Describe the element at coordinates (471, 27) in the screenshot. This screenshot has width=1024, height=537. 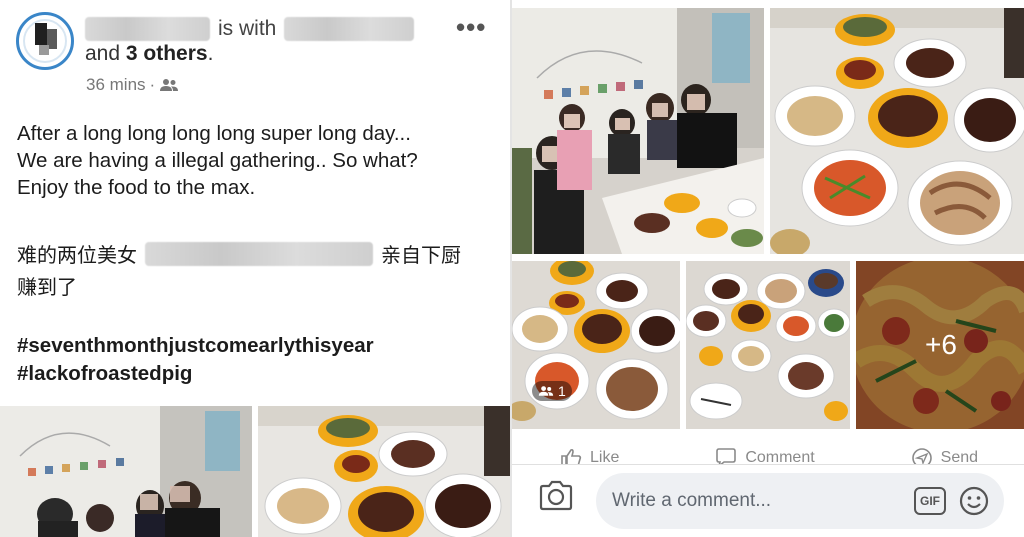
I see `more-dots-icon: •••` at that location.